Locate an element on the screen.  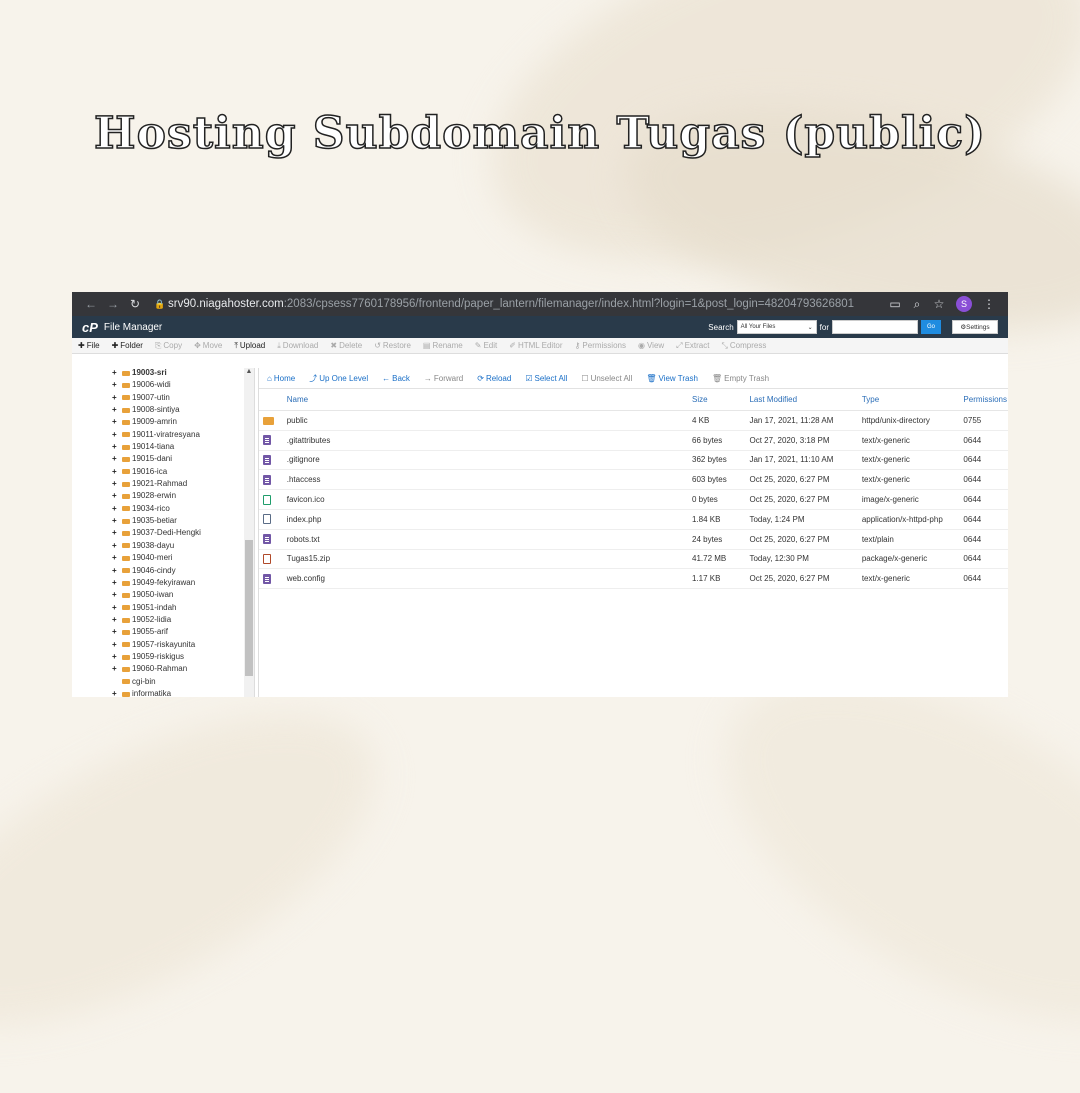
reload-icon: ↻ is located at coordinates (135, 304).